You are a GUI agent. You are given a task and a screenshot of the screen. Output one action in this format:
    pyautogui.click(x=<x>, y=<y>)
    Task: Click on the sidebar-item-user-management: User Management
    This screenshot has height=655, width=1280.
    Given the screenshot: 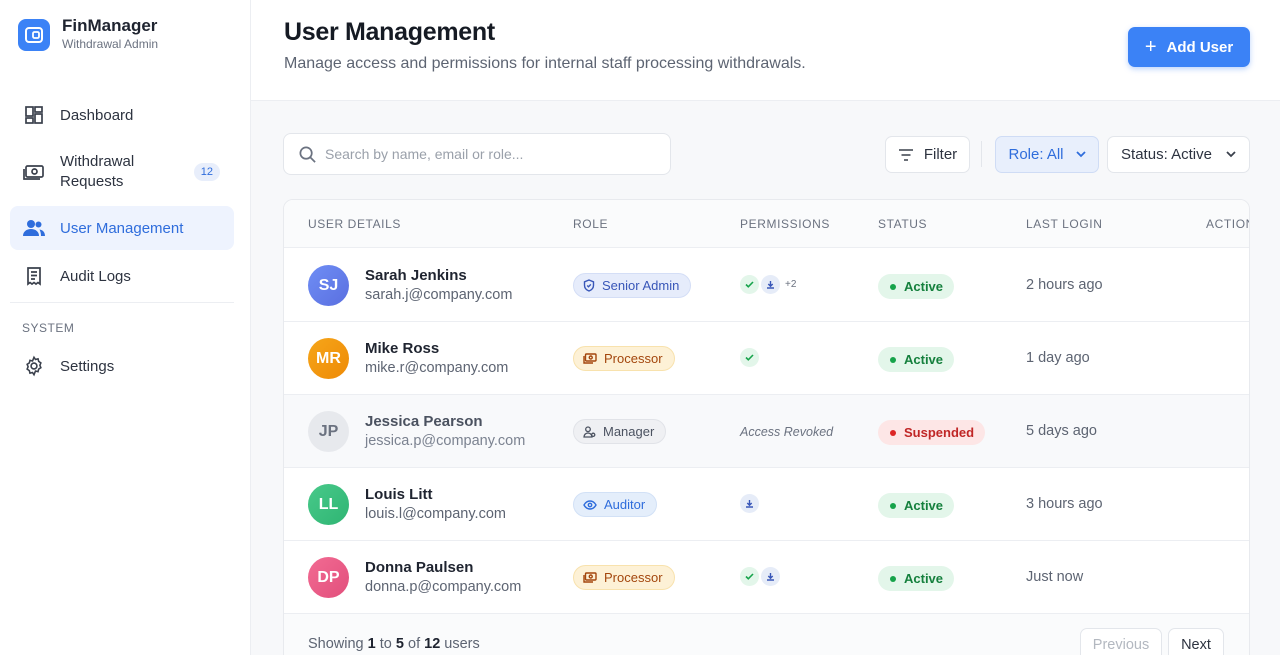 What is the action you would take?
    pyautogui.click(x=122, y=228)
    